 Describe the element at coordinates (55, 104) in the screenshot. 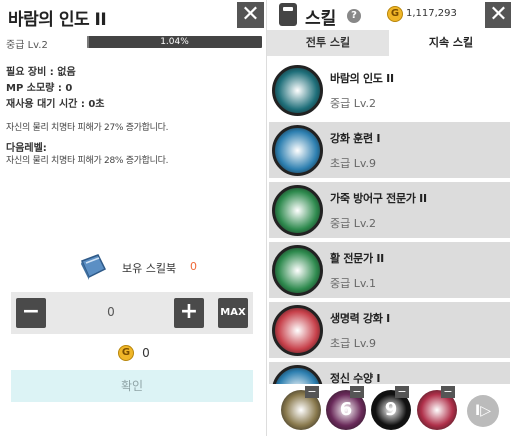

I see `cooldown: 재사용 대기 시간 : 0초` at that location.